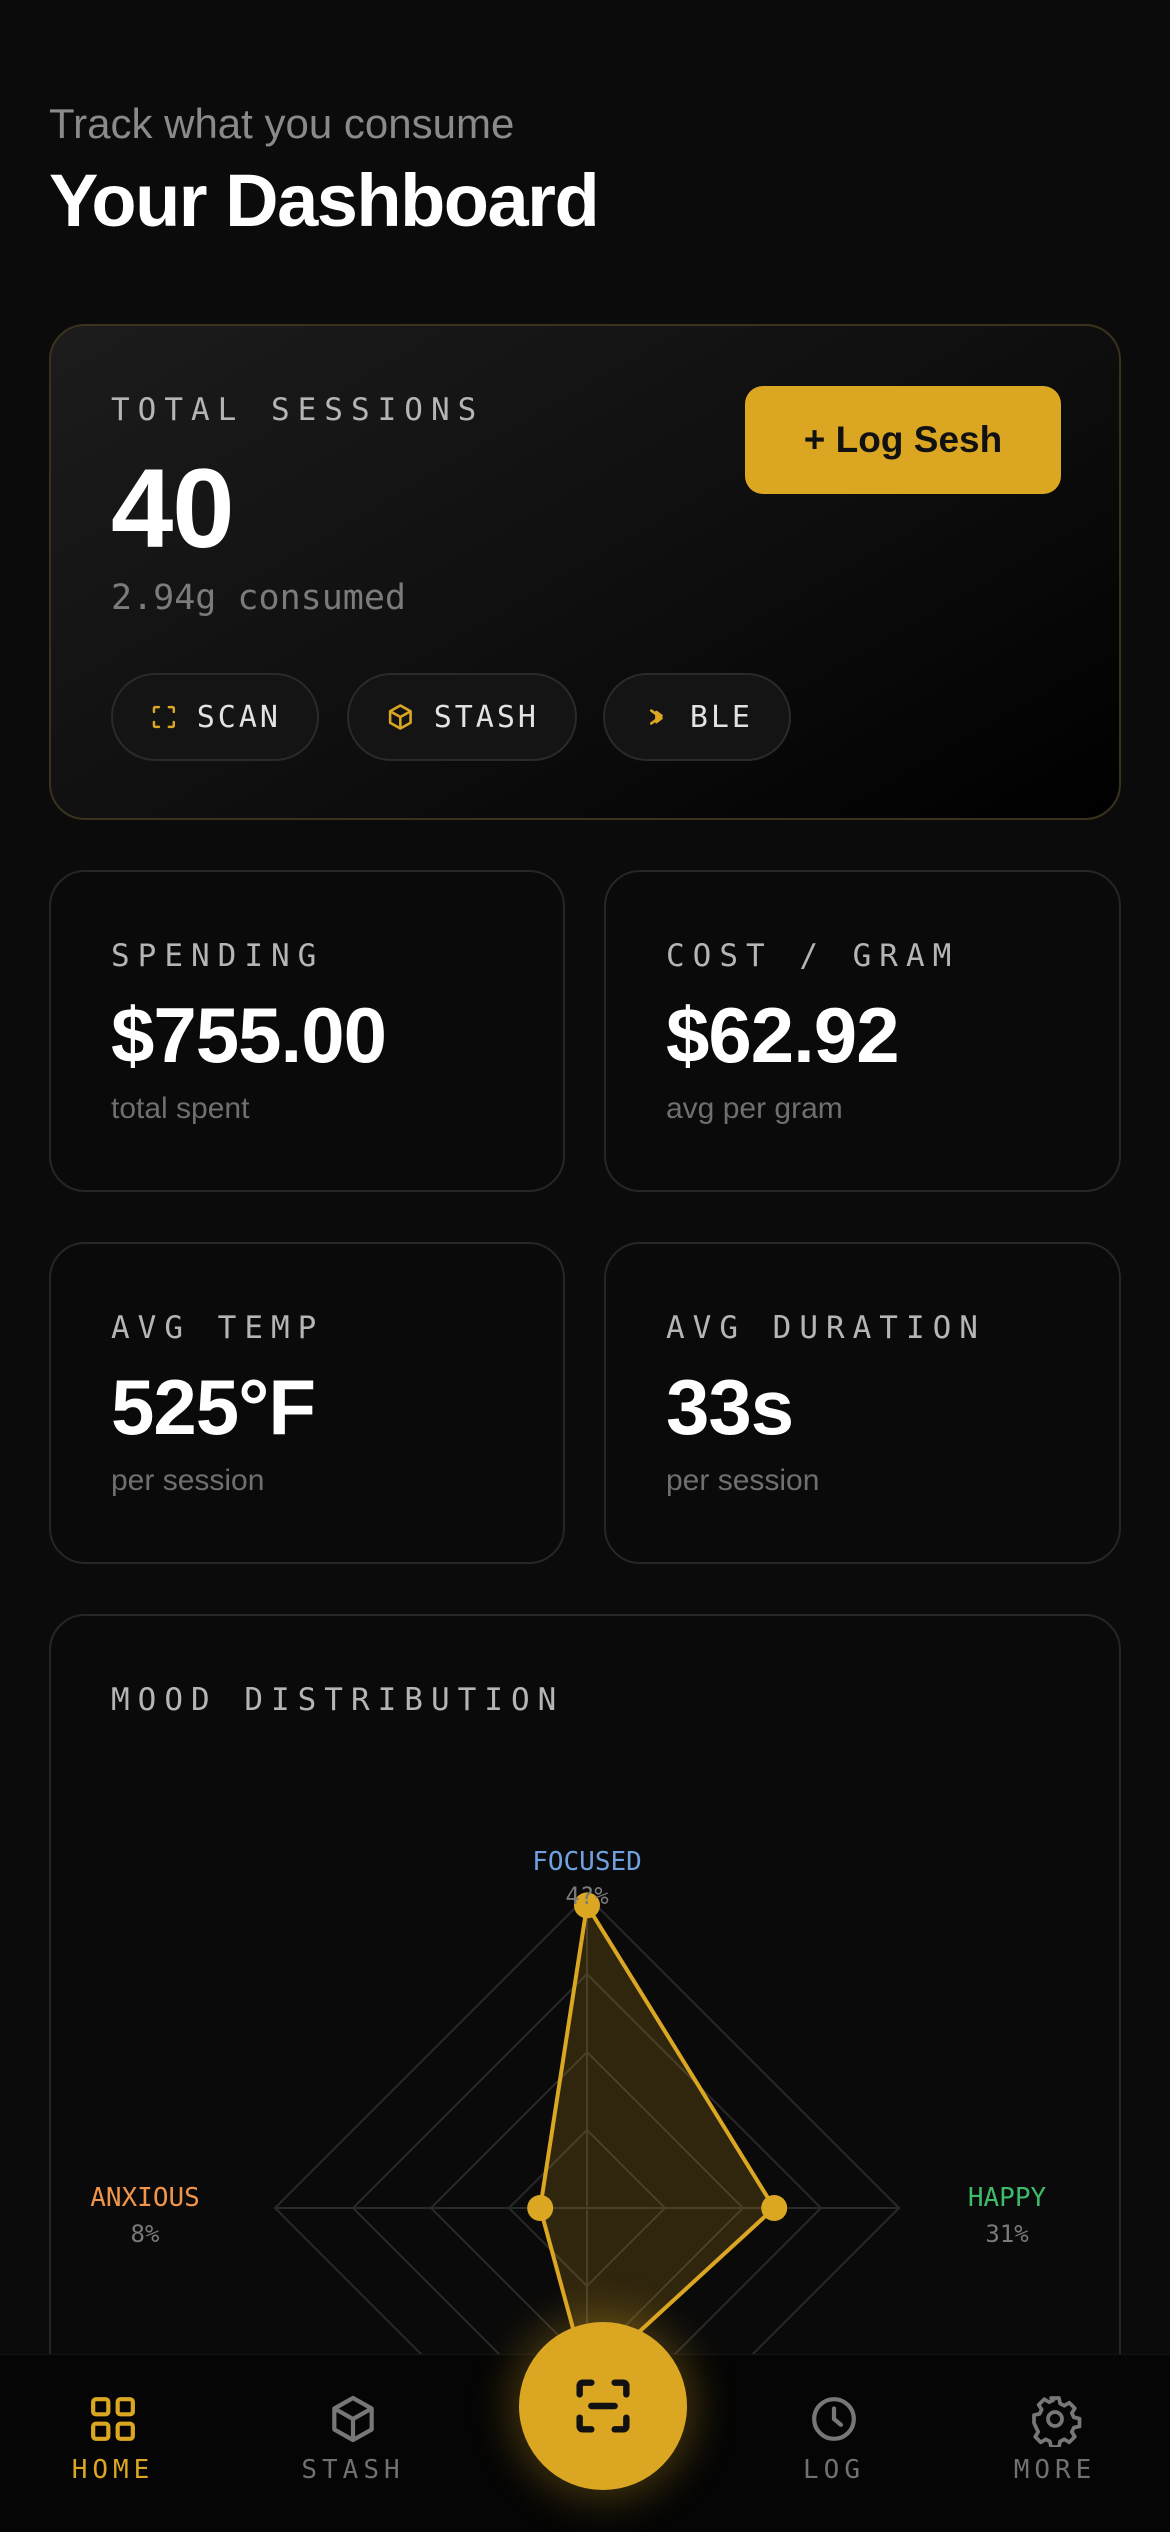  Describe the element at coordinates (238, 717) in the screenshot. I see `scan-chip-label: SCAN` at that location.